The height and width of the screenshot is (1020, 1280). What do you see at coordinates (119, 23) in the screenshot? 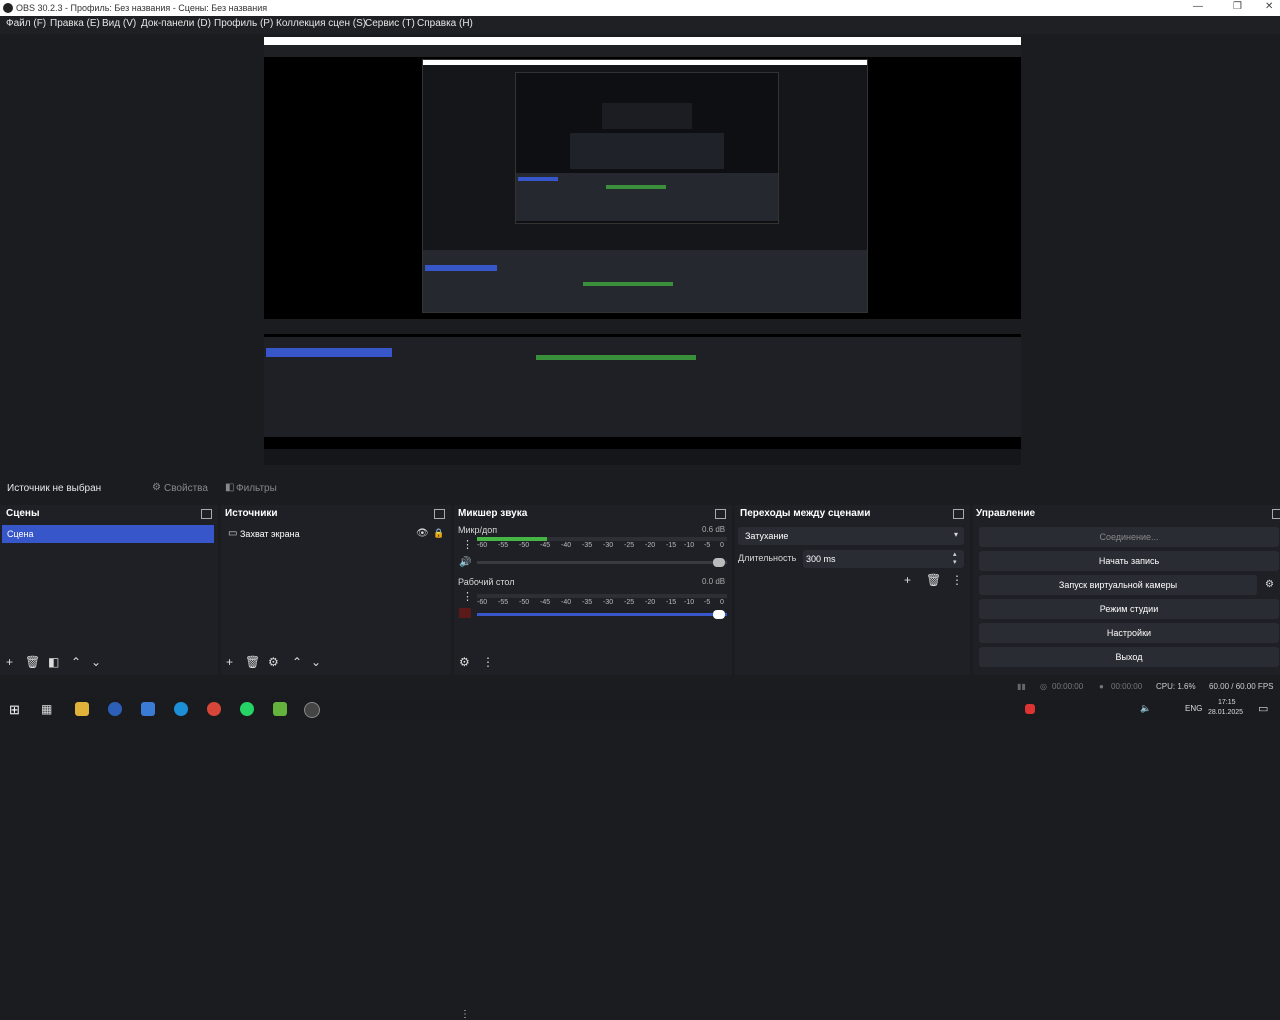
I see `menu-view: Вид (V)` at bounding box center [119, 23].